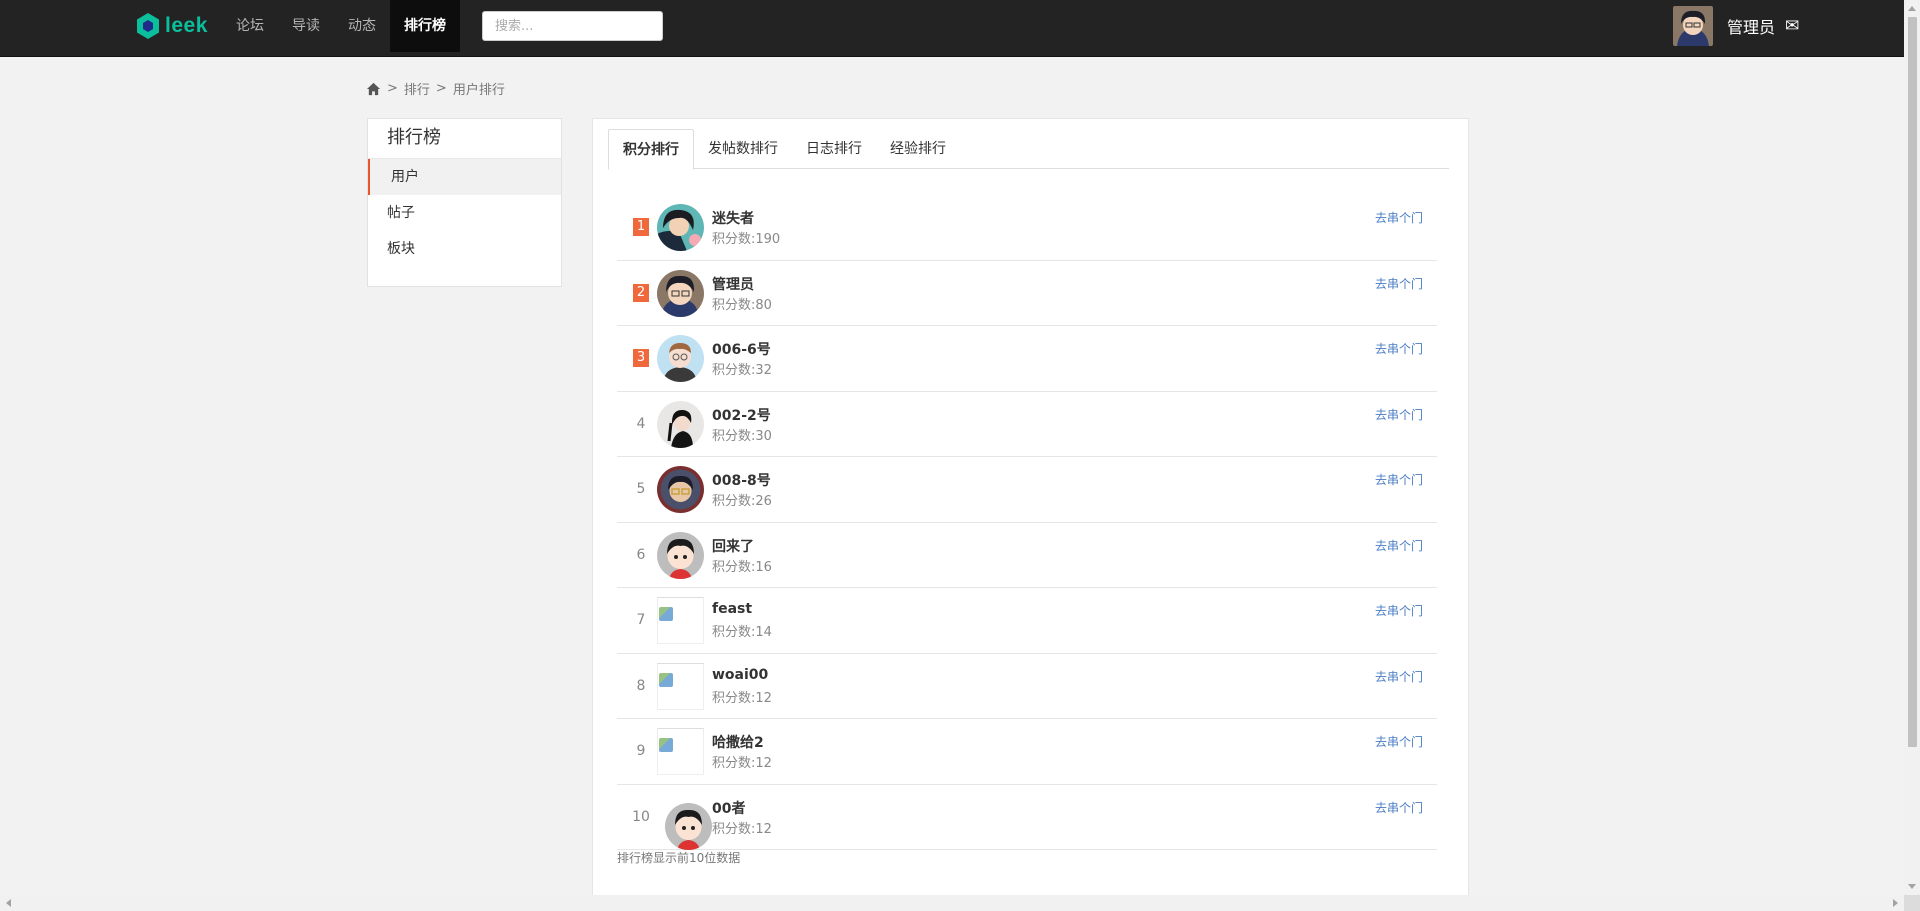 The width and height of the screenshot is (1920, 911). Describe the element at coordinates (373, 89) in the screenshot. I see `home-icon` at that location.